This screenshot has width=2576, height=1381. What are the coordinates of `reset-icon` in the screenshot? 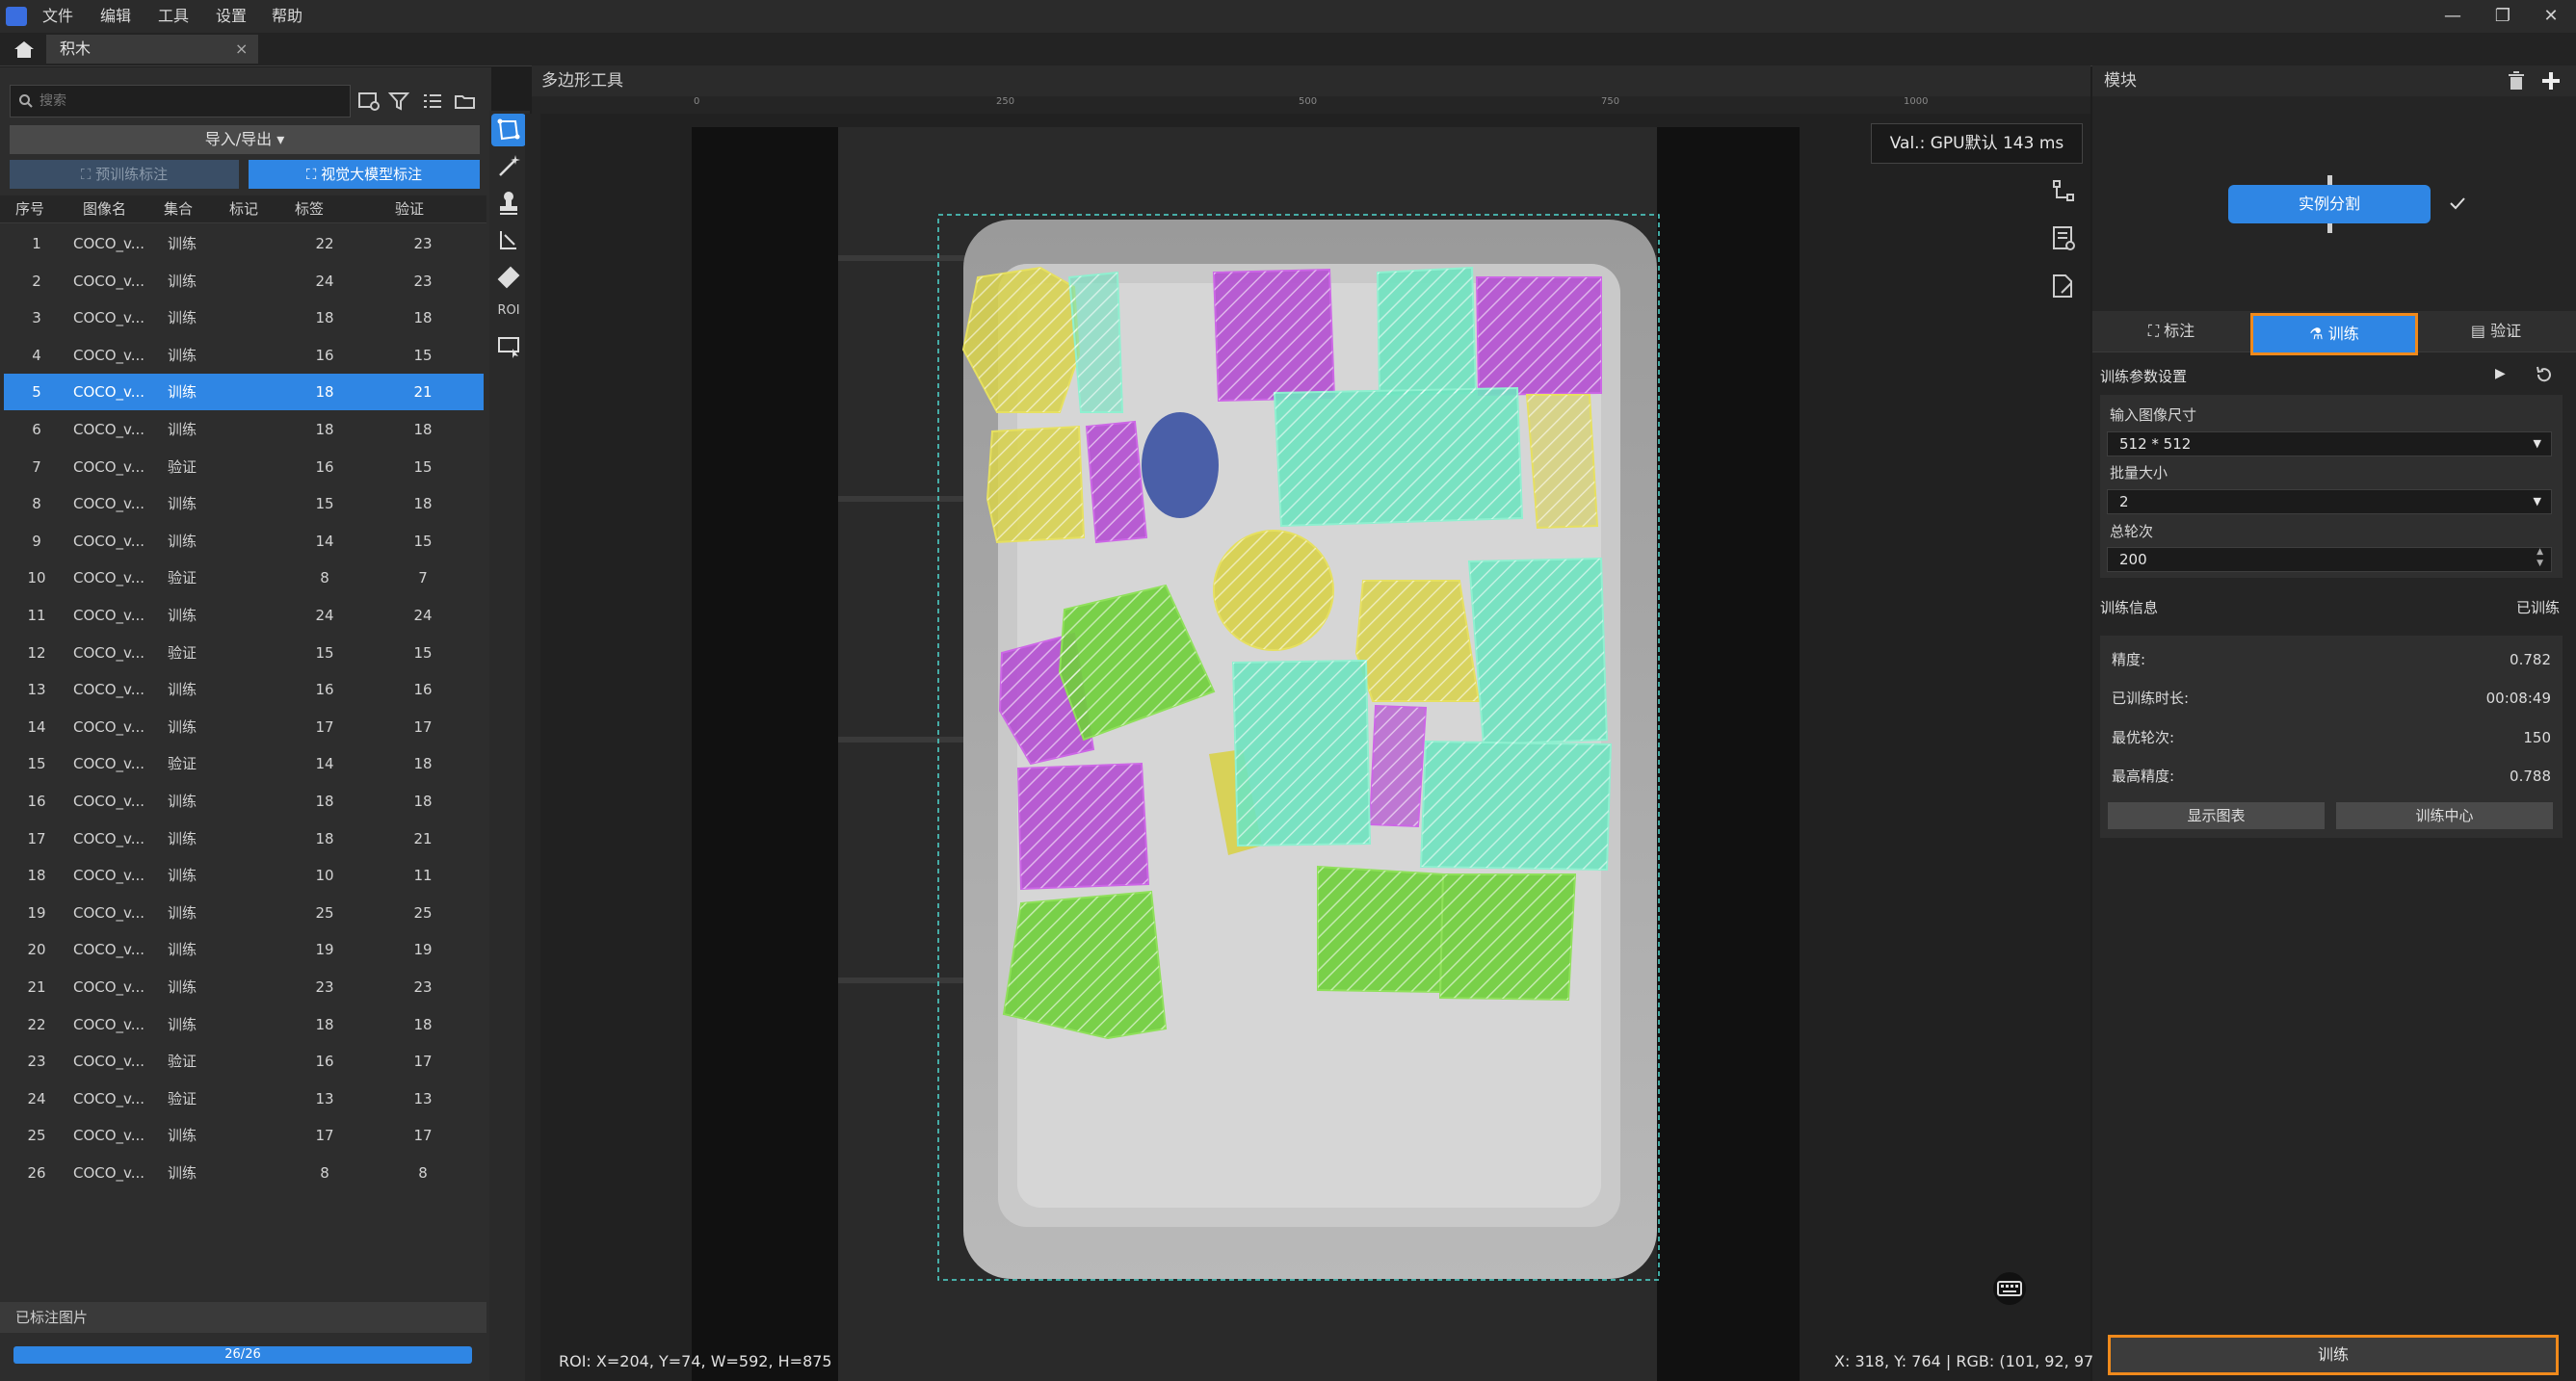 It's located at (2545, 374).